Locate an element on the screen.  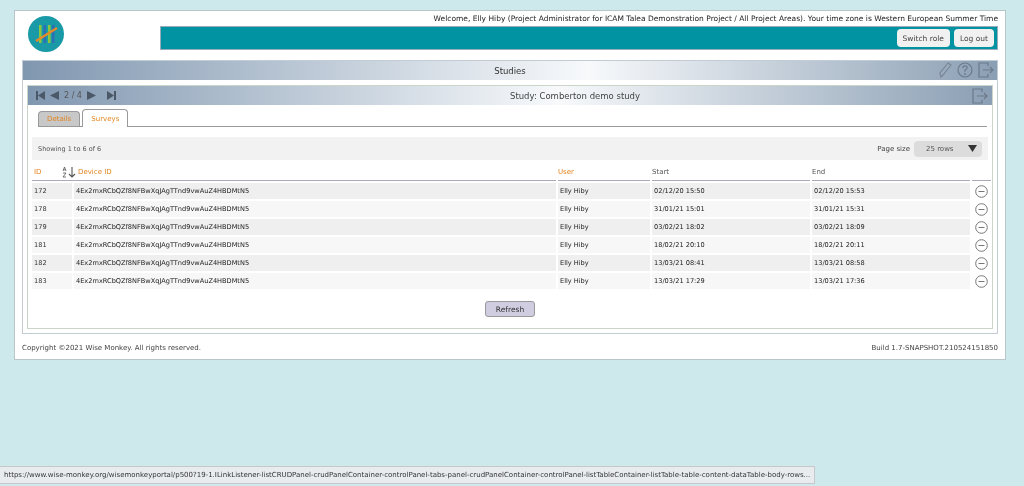
panel-title: Studies is located at coordinates (510, 70).